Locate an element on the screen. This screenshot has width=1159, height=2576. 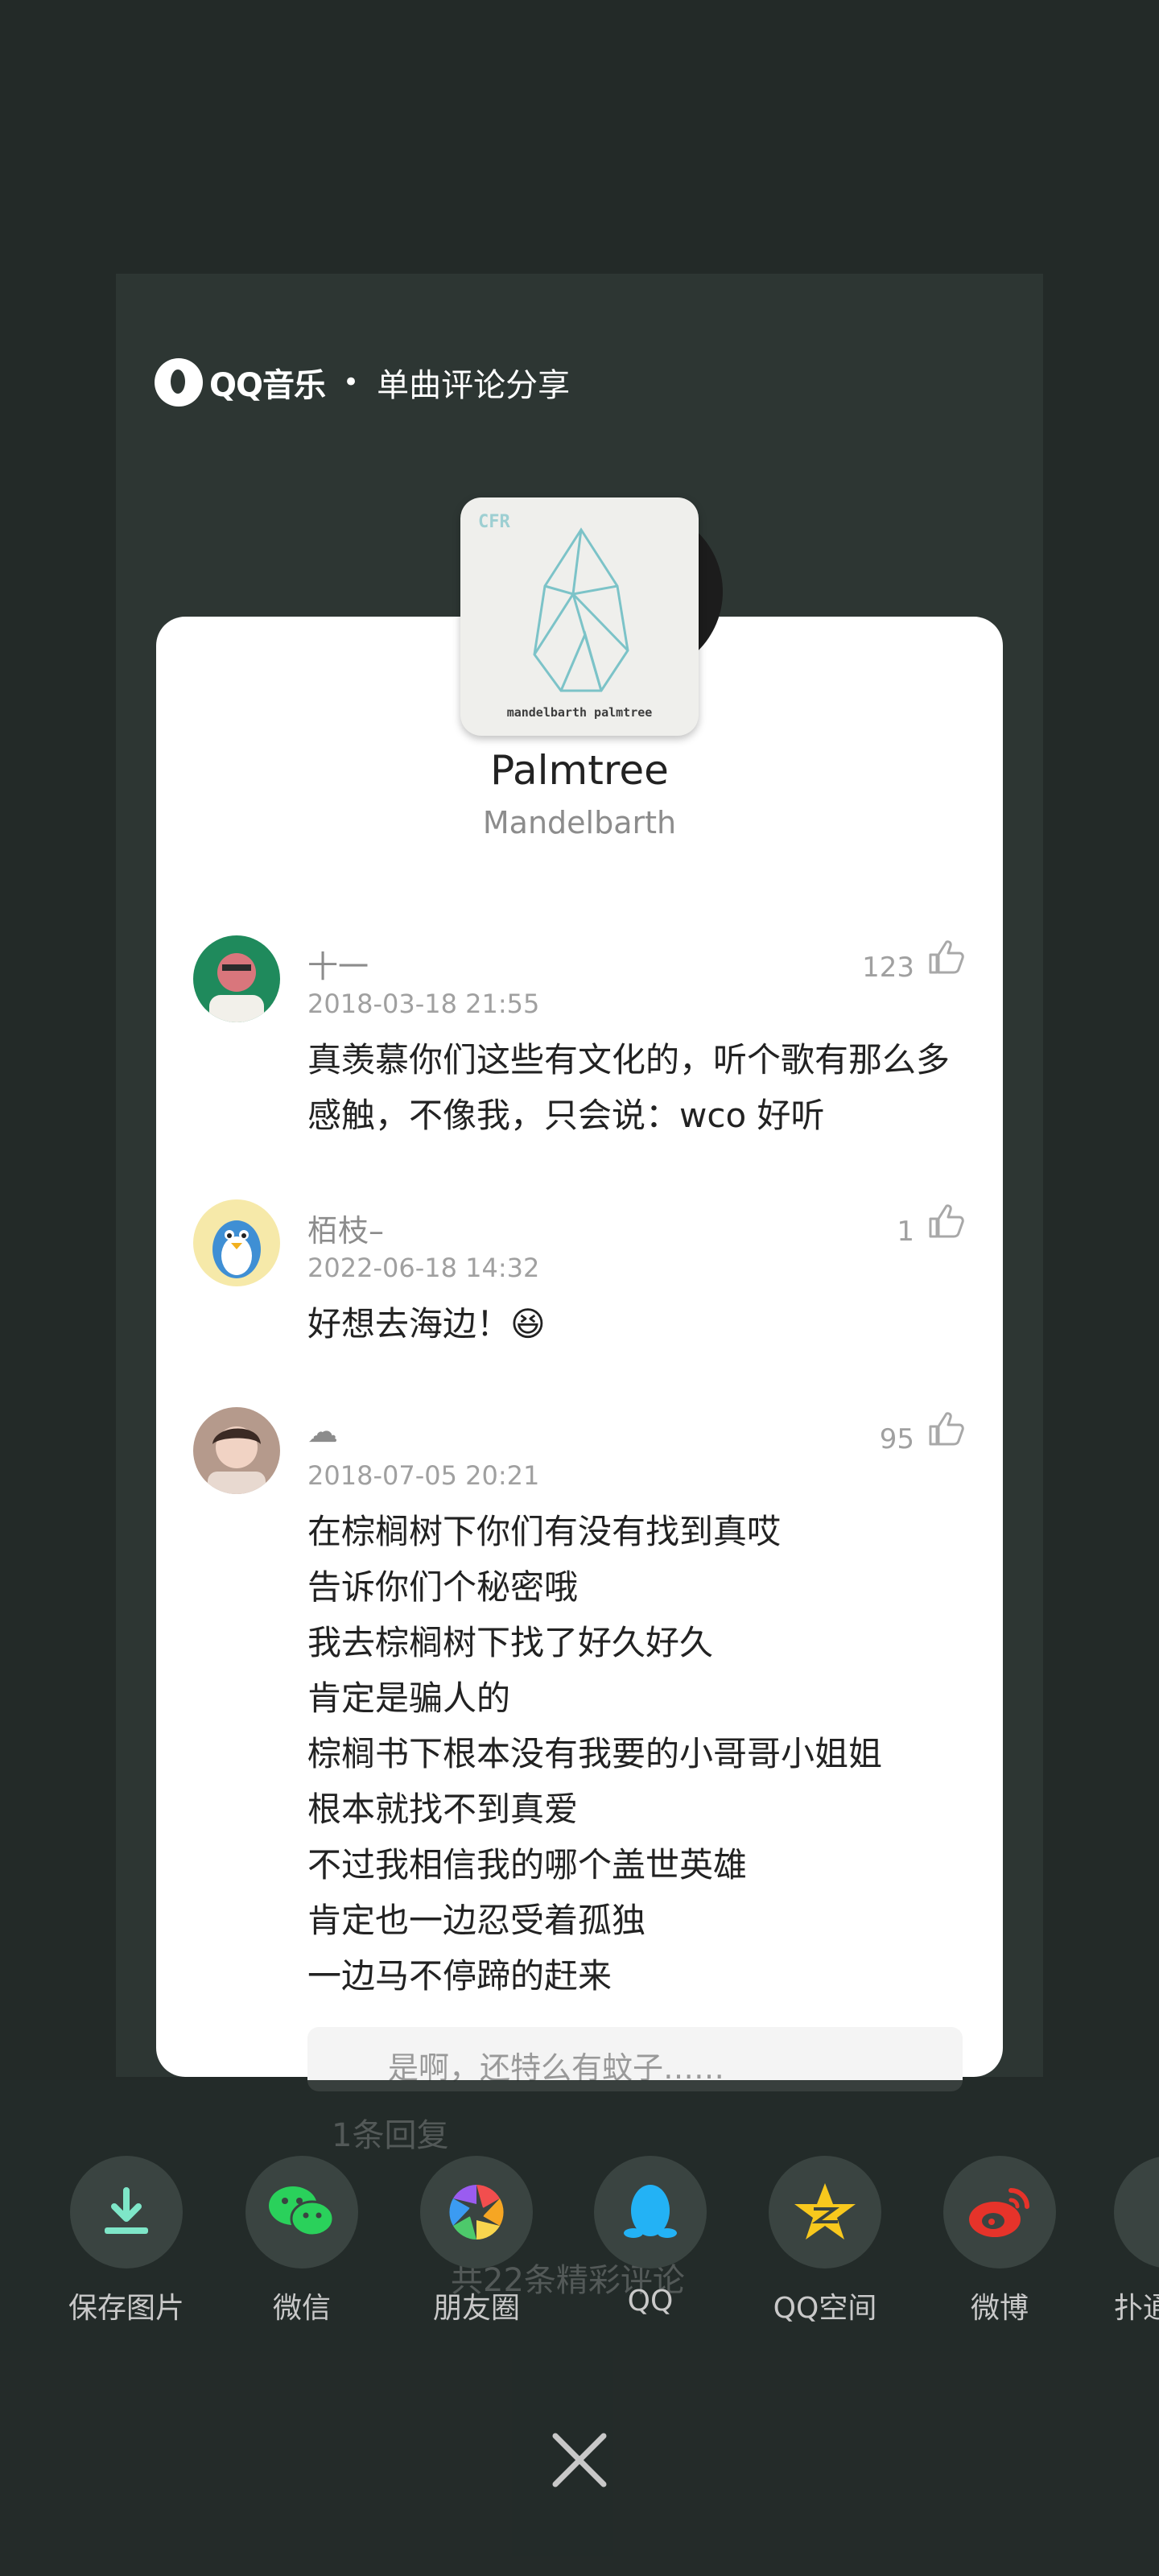
share-weibo: 微博 is located at coordinates (1000, 2241).